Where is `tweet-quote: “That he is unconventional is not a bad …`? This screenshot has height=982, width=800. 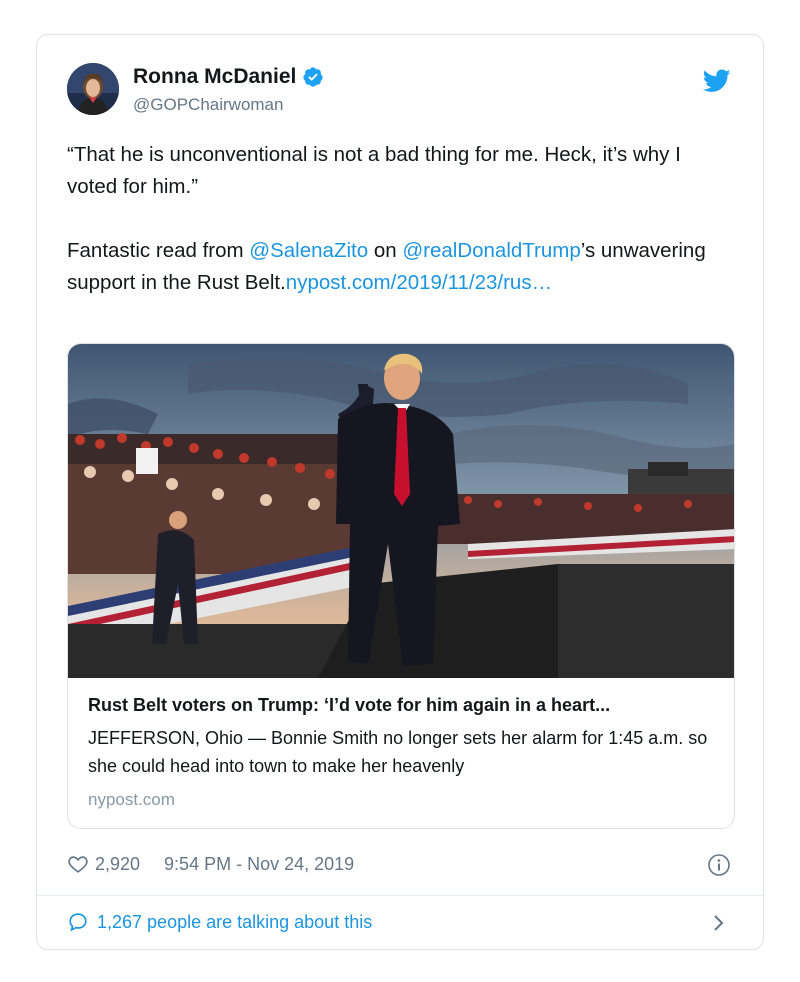
tweet-quote: “That he is unconventional is not a bad … is located at coordinates (374, 170).